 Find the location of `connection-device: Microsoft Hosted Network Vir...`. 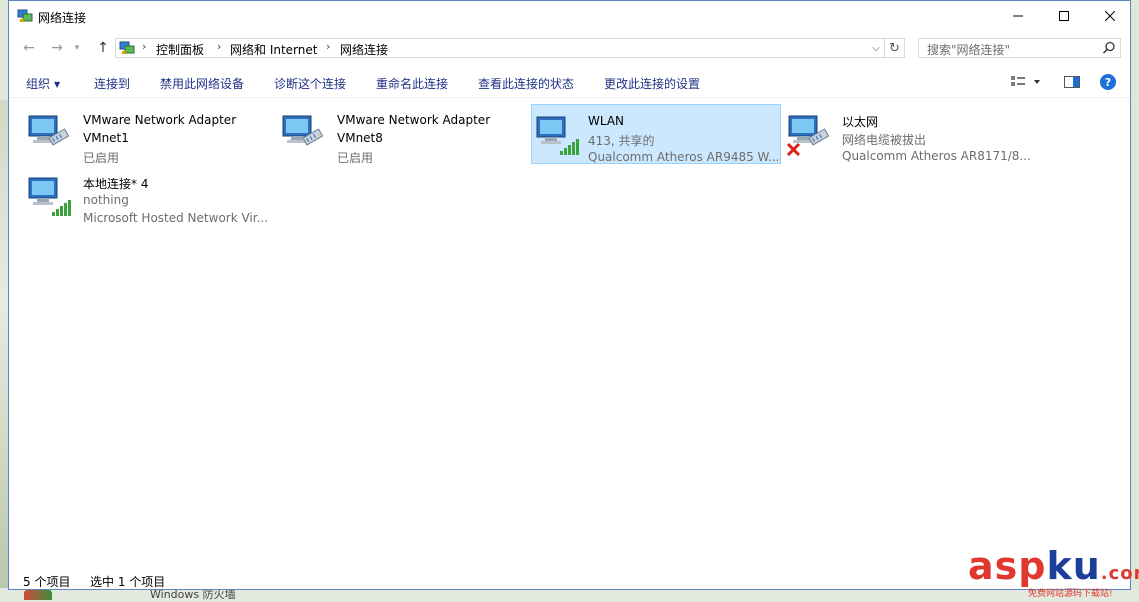

connection-device: Microsoft Hosted Network Vir... is located at coordinates (176, 218).